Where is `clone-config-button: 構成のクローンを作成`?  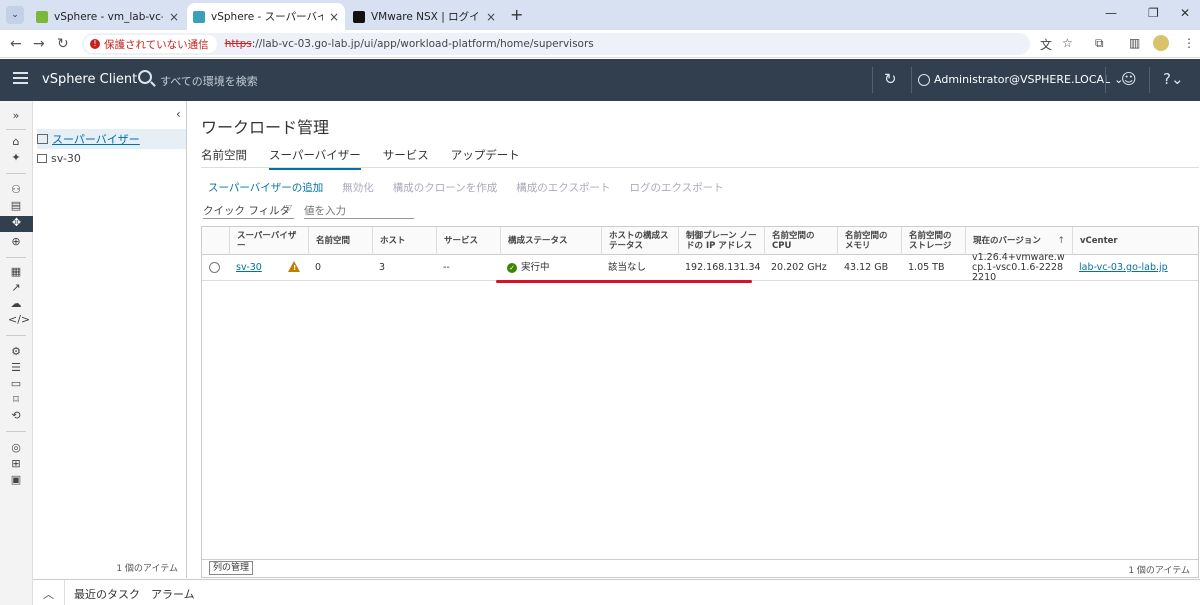 clone-config-button: 構成のクローンを作成 is located at coordinates (445, 187).